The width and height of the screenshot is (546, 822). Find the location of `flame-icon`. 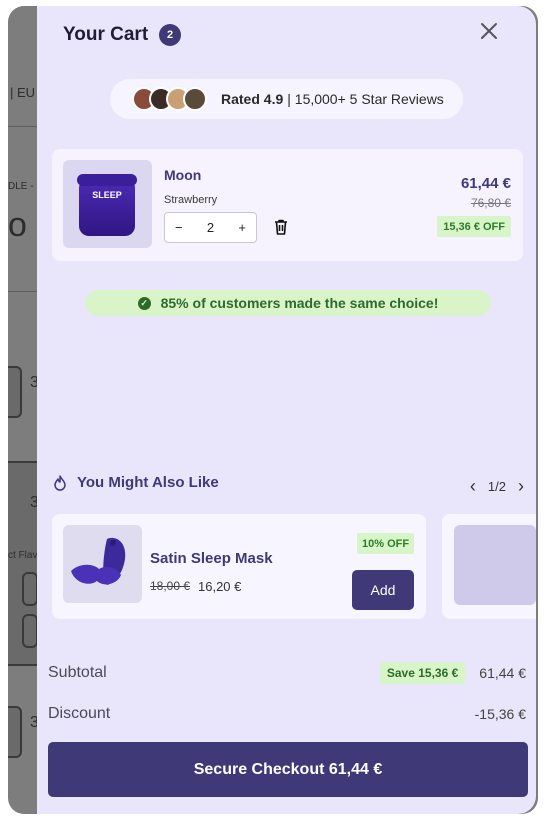

flame-icon is located at coordinates (60, 482).